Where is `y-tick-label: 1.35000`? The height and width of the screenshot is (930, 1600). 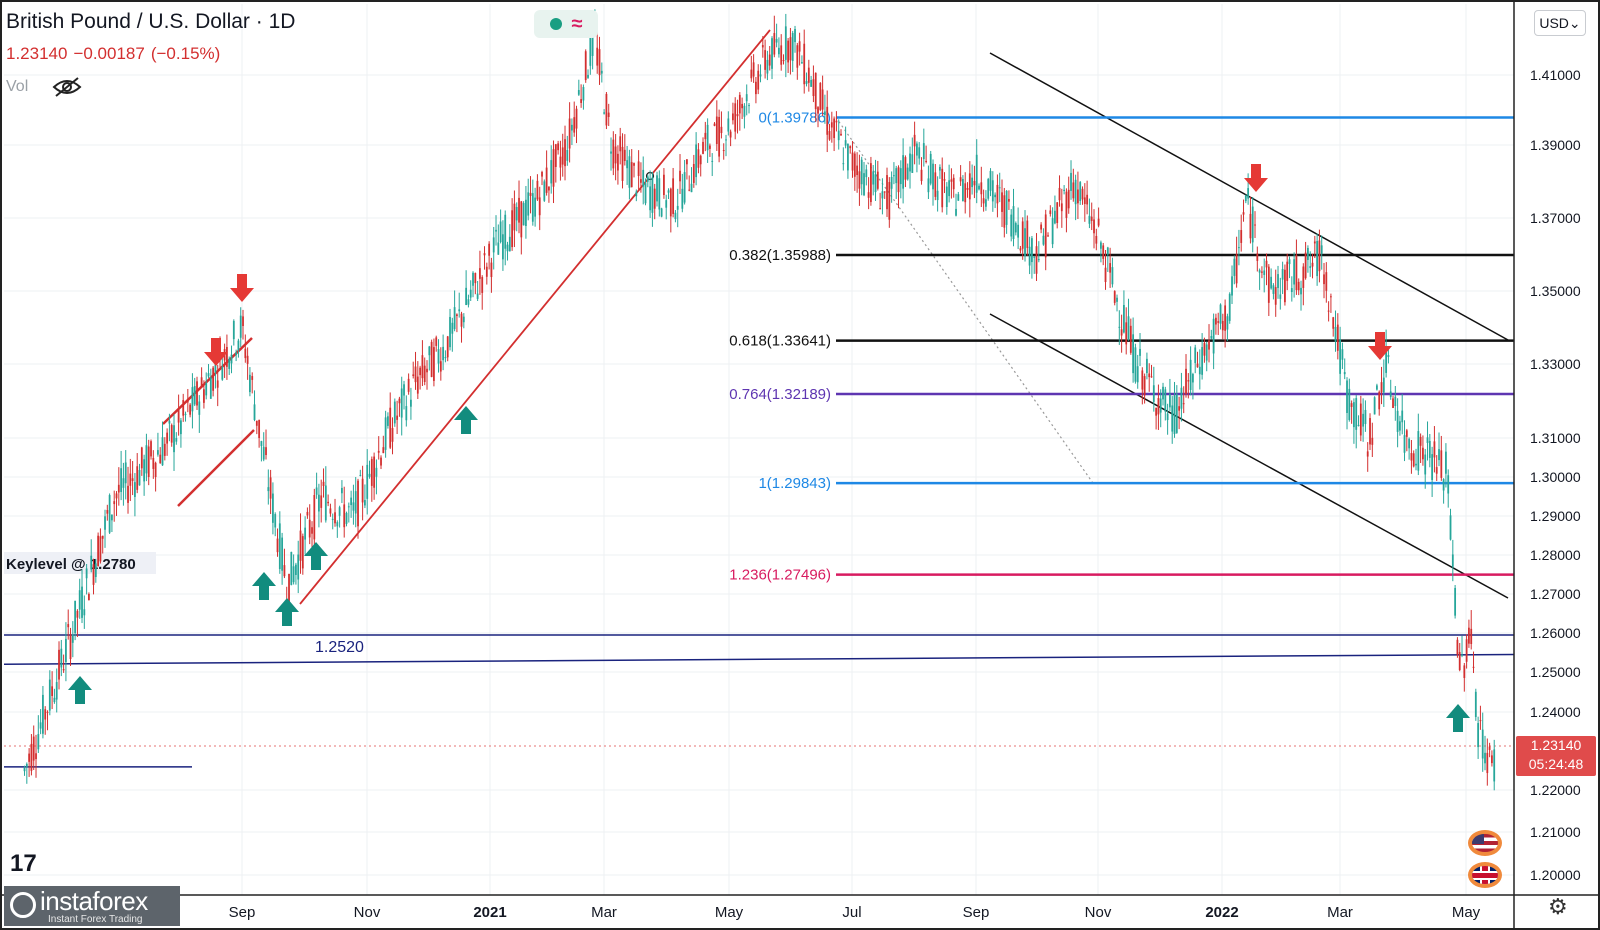 y-tick-label: 1.35000 is located at coordinates (1555, 291).